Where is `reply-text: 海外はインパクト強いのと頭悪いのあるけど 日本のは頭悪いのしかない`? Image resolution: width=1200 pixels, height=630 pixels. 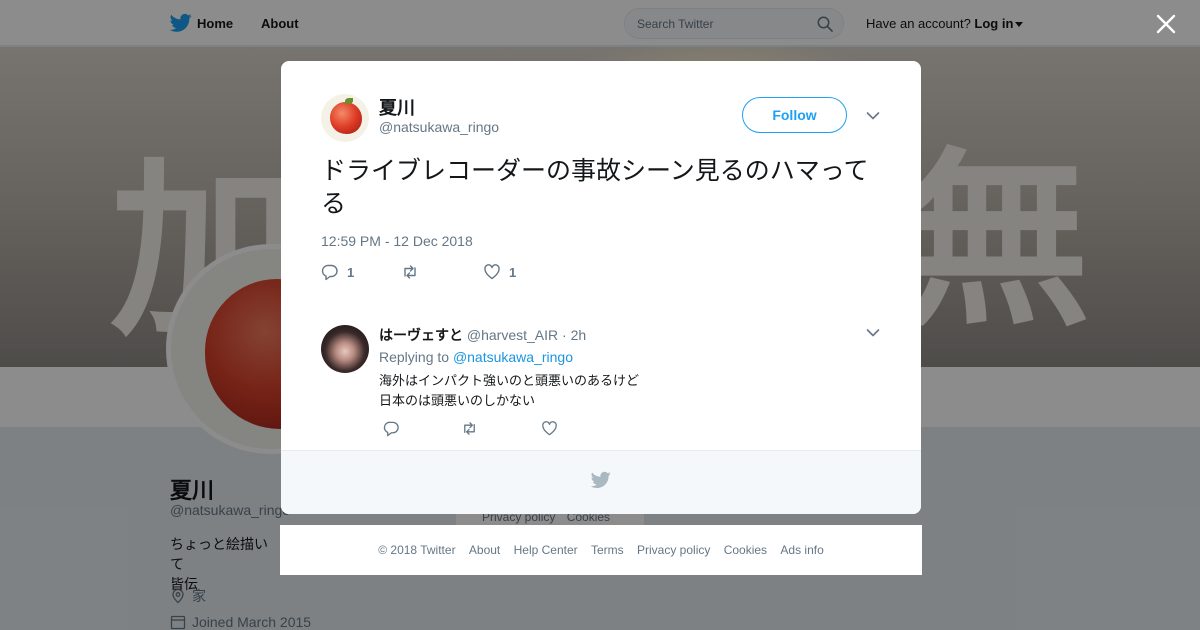 reply-text: 海外はインパクト強いのと頭悪いのあるけど 日本のは頭悪いのしかない is located at coordinates (509, 392).